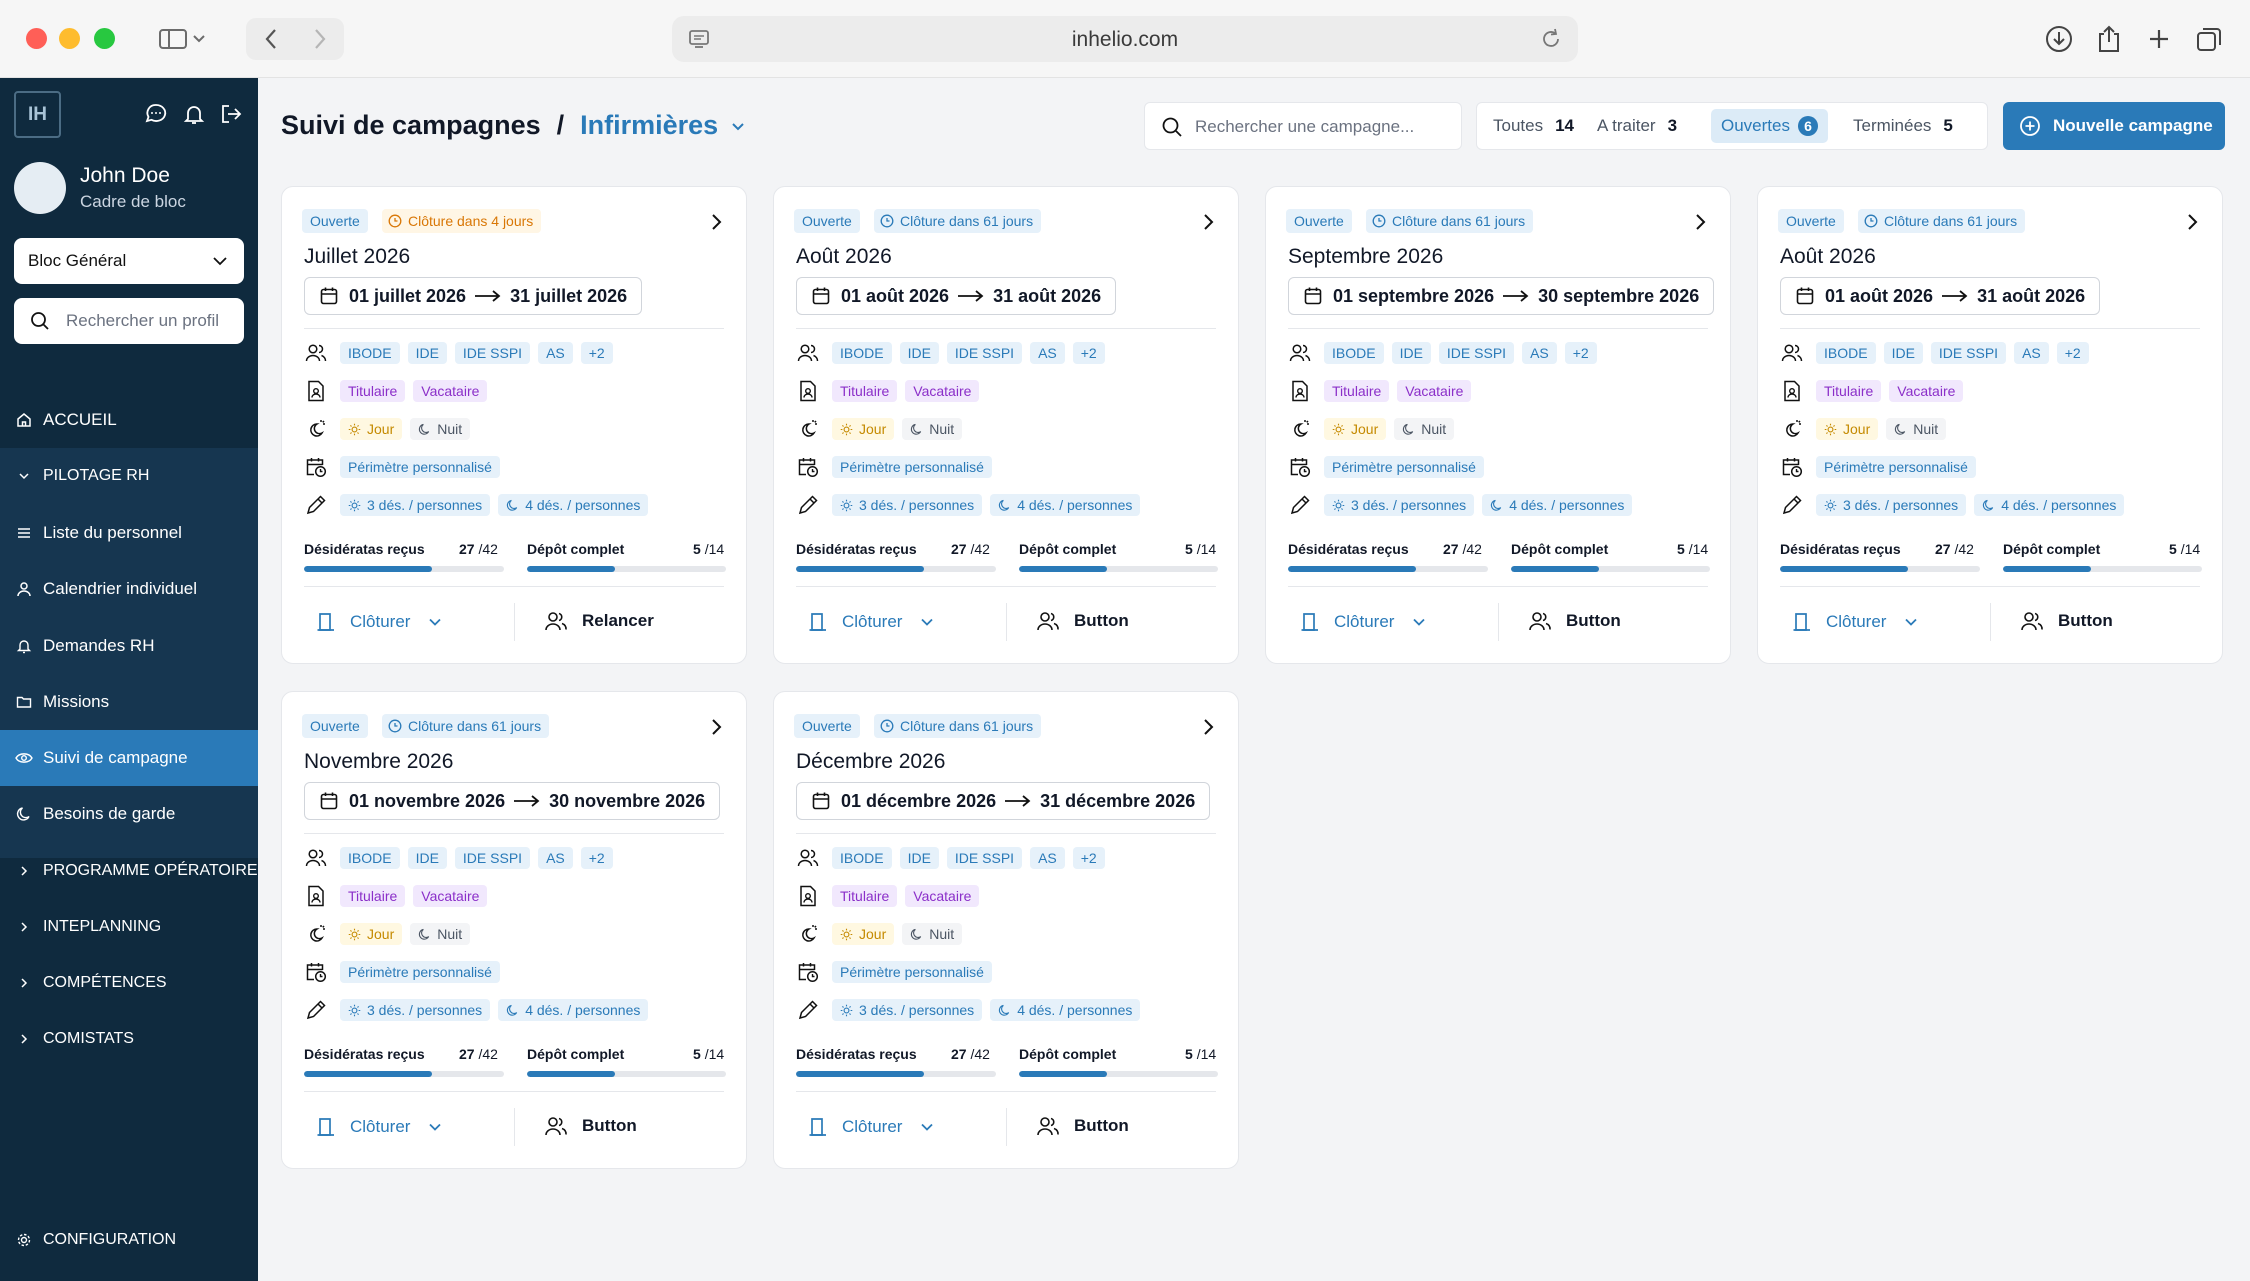 Image resolution: width=2250 pixels, height=1281 pixels. What do you see at coordinates (129, 1240) in the screenshot?
I see `menu-configuration: CONFIGURATION` at bounding box center [129, 1240].